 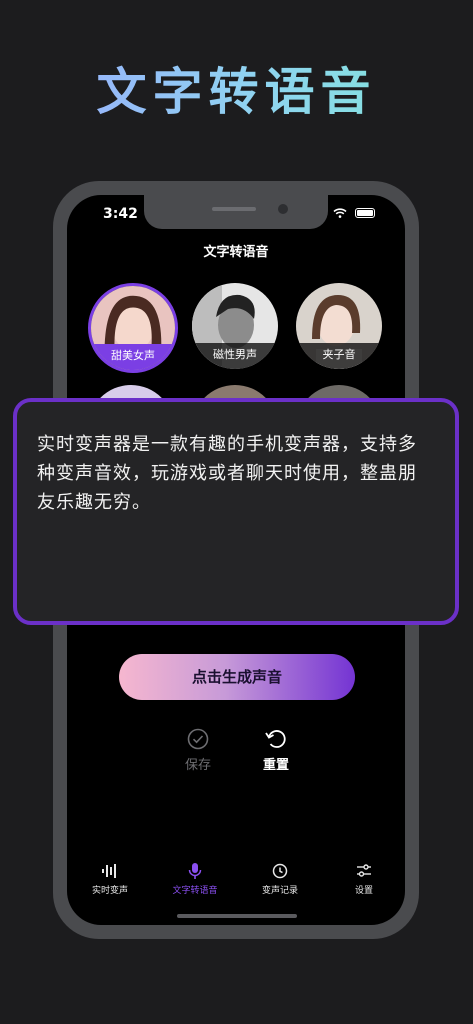 I want to click on voice-label: 夹子音, so click(x=339, y=356).